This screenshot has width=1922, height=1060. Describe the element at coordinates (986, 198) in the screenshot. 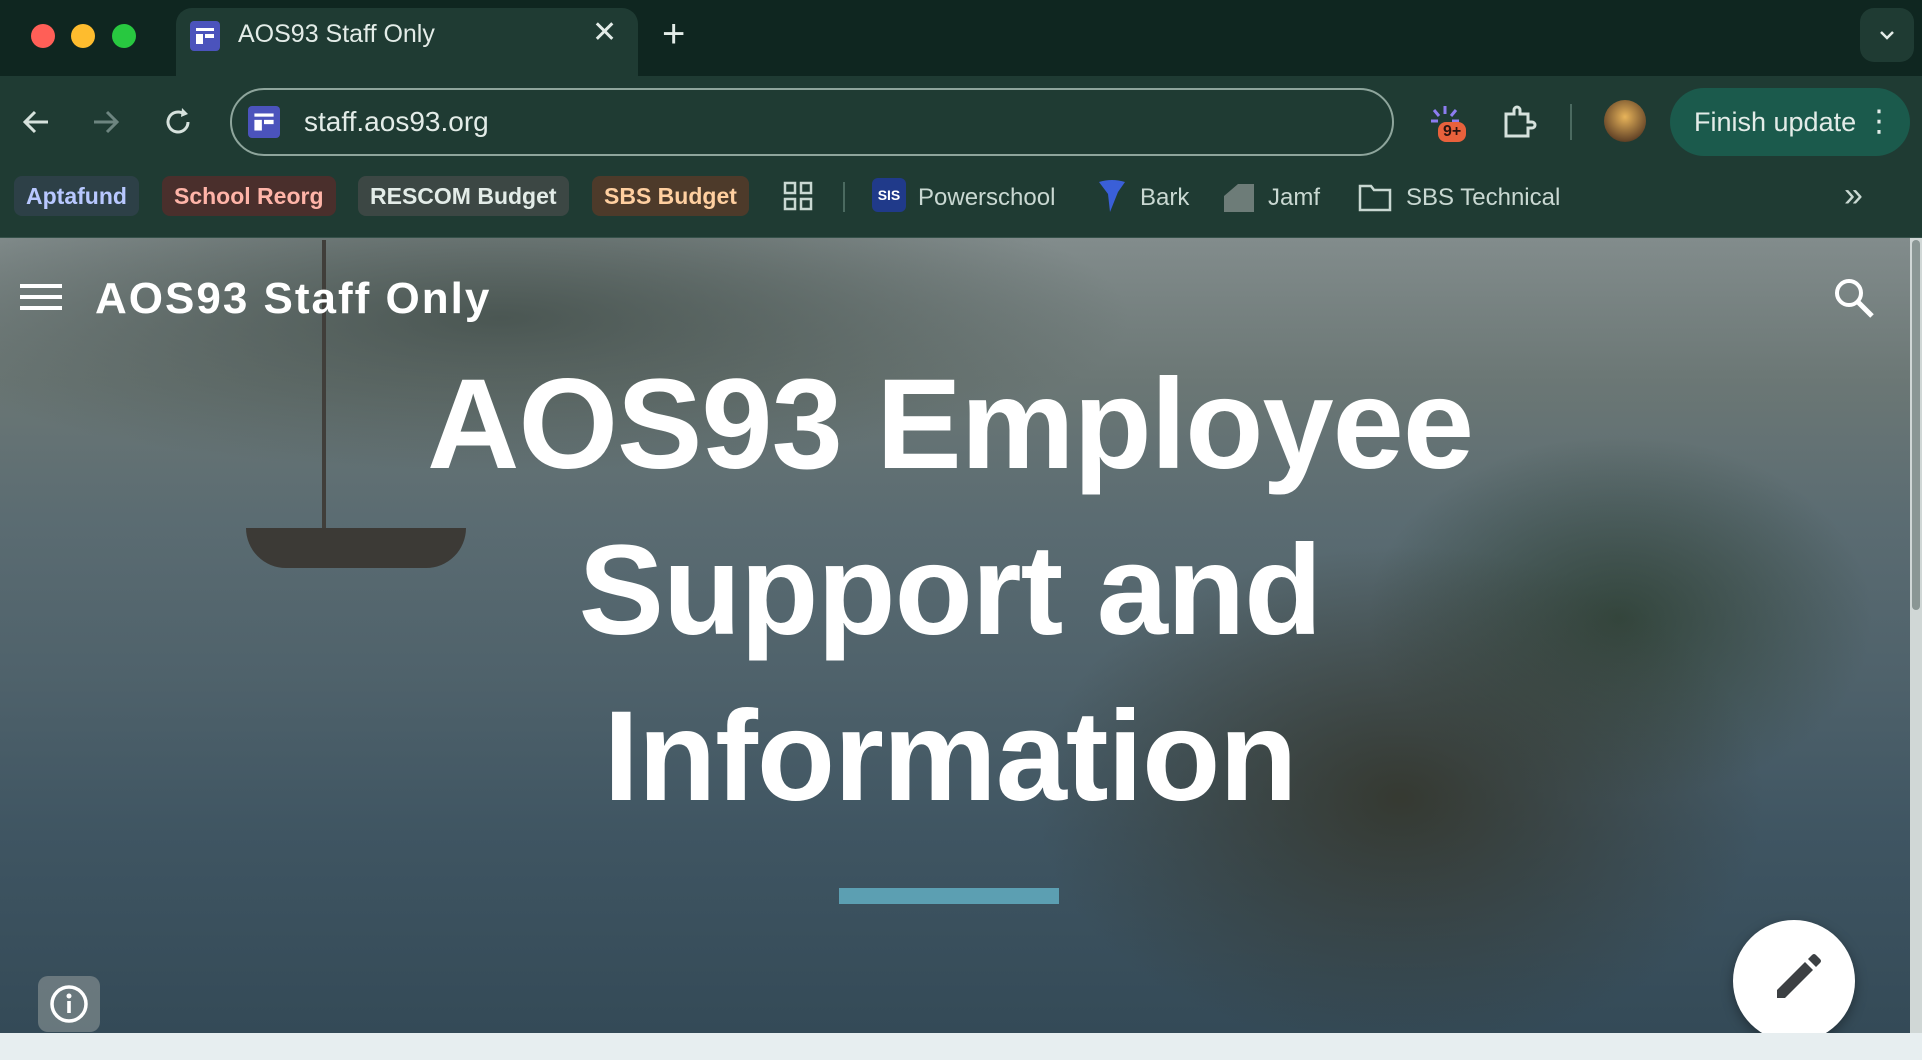

I see `bookmark-powerschool: Powerschool` at that location.